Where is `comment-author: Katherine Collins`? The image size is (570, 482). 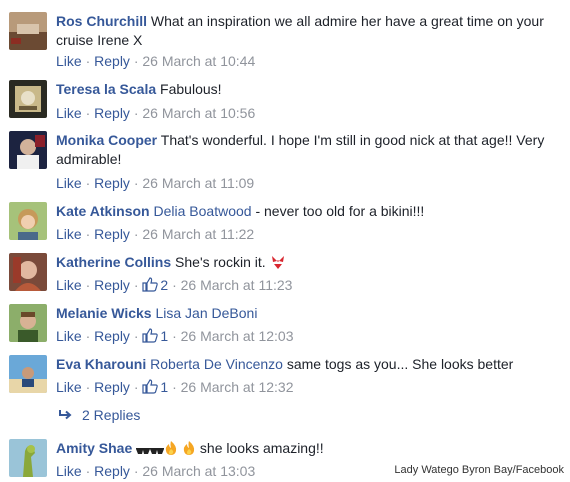 comment-author: Katherine Collins is located at coordinates (113, 262).